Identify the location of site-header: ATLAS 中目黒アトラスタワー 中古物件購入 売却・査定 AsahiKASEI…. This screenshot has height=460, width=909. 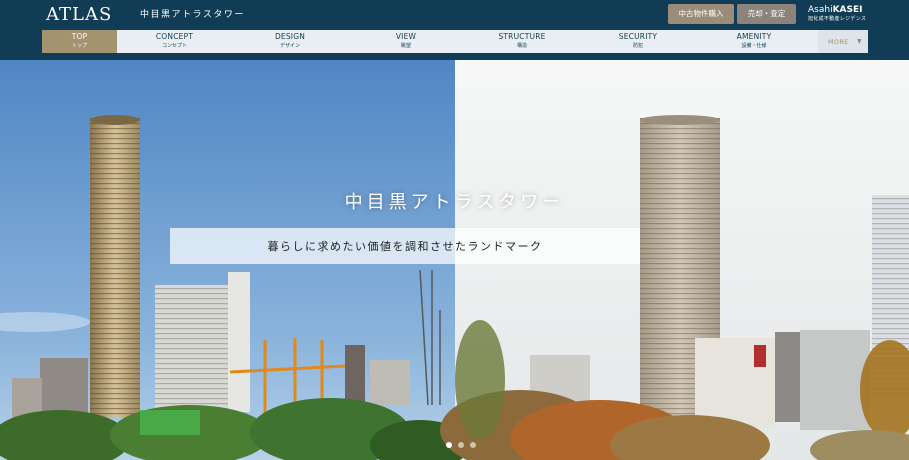
(454, 30).